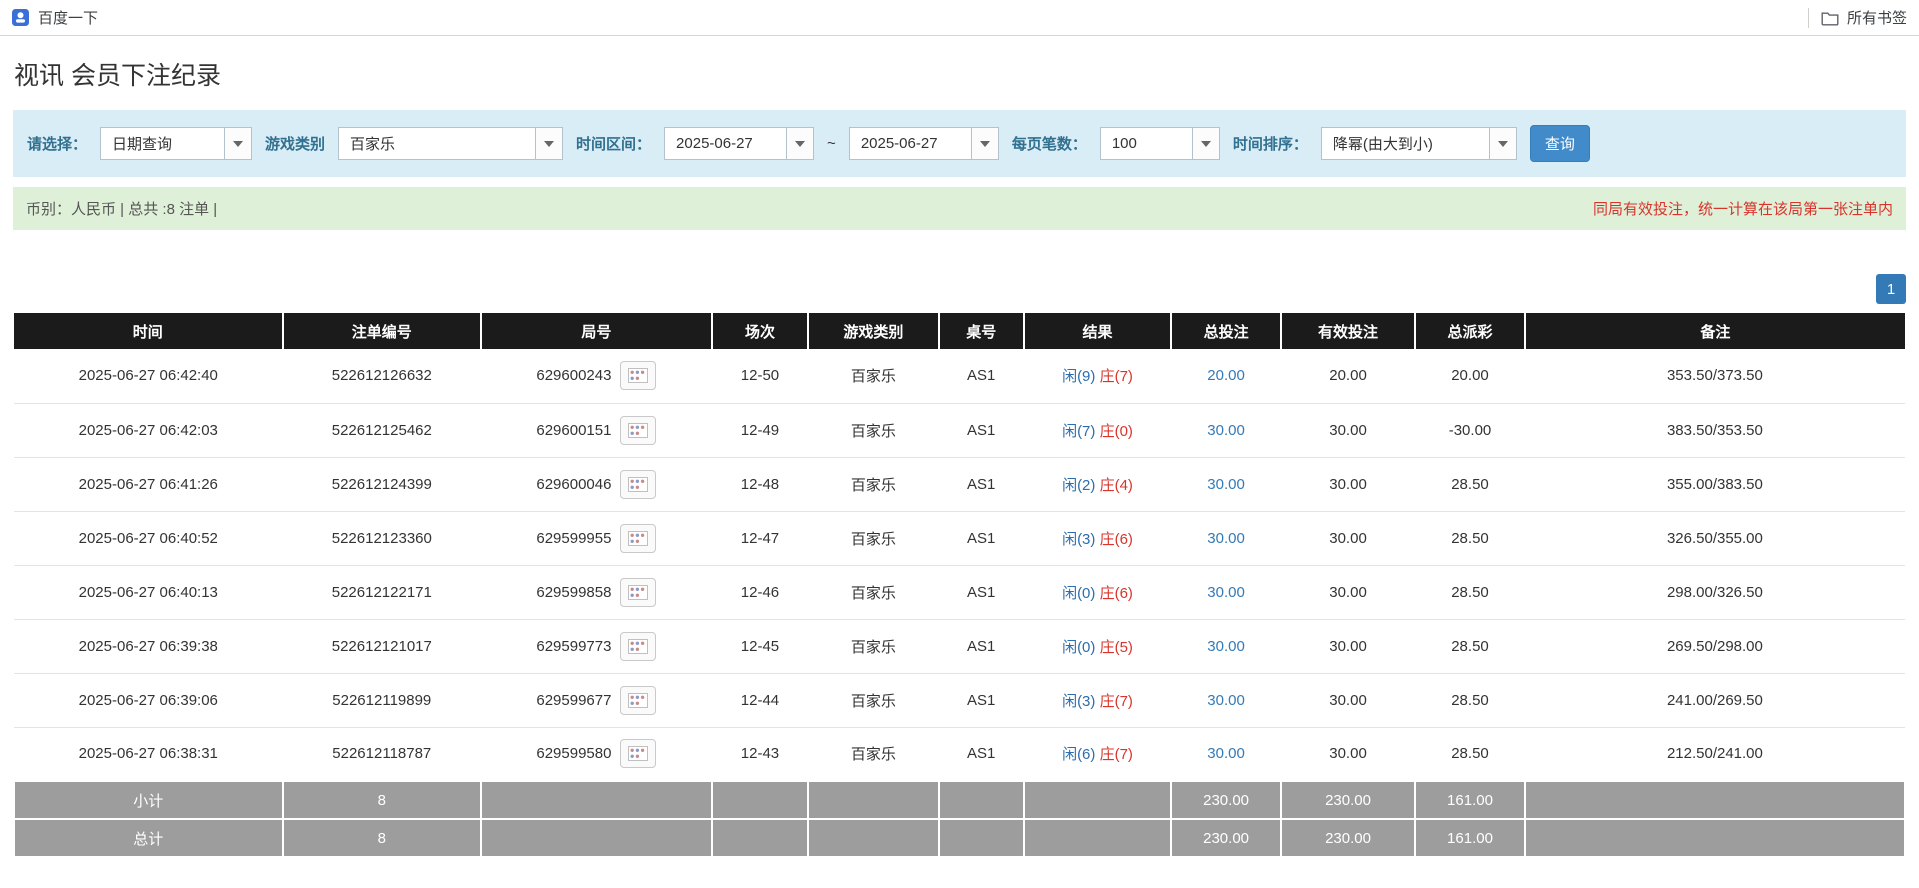 The width and height of the screenshot is (1919, 888). I want to click on game-type-select: 百家乐, so click(451, 143).